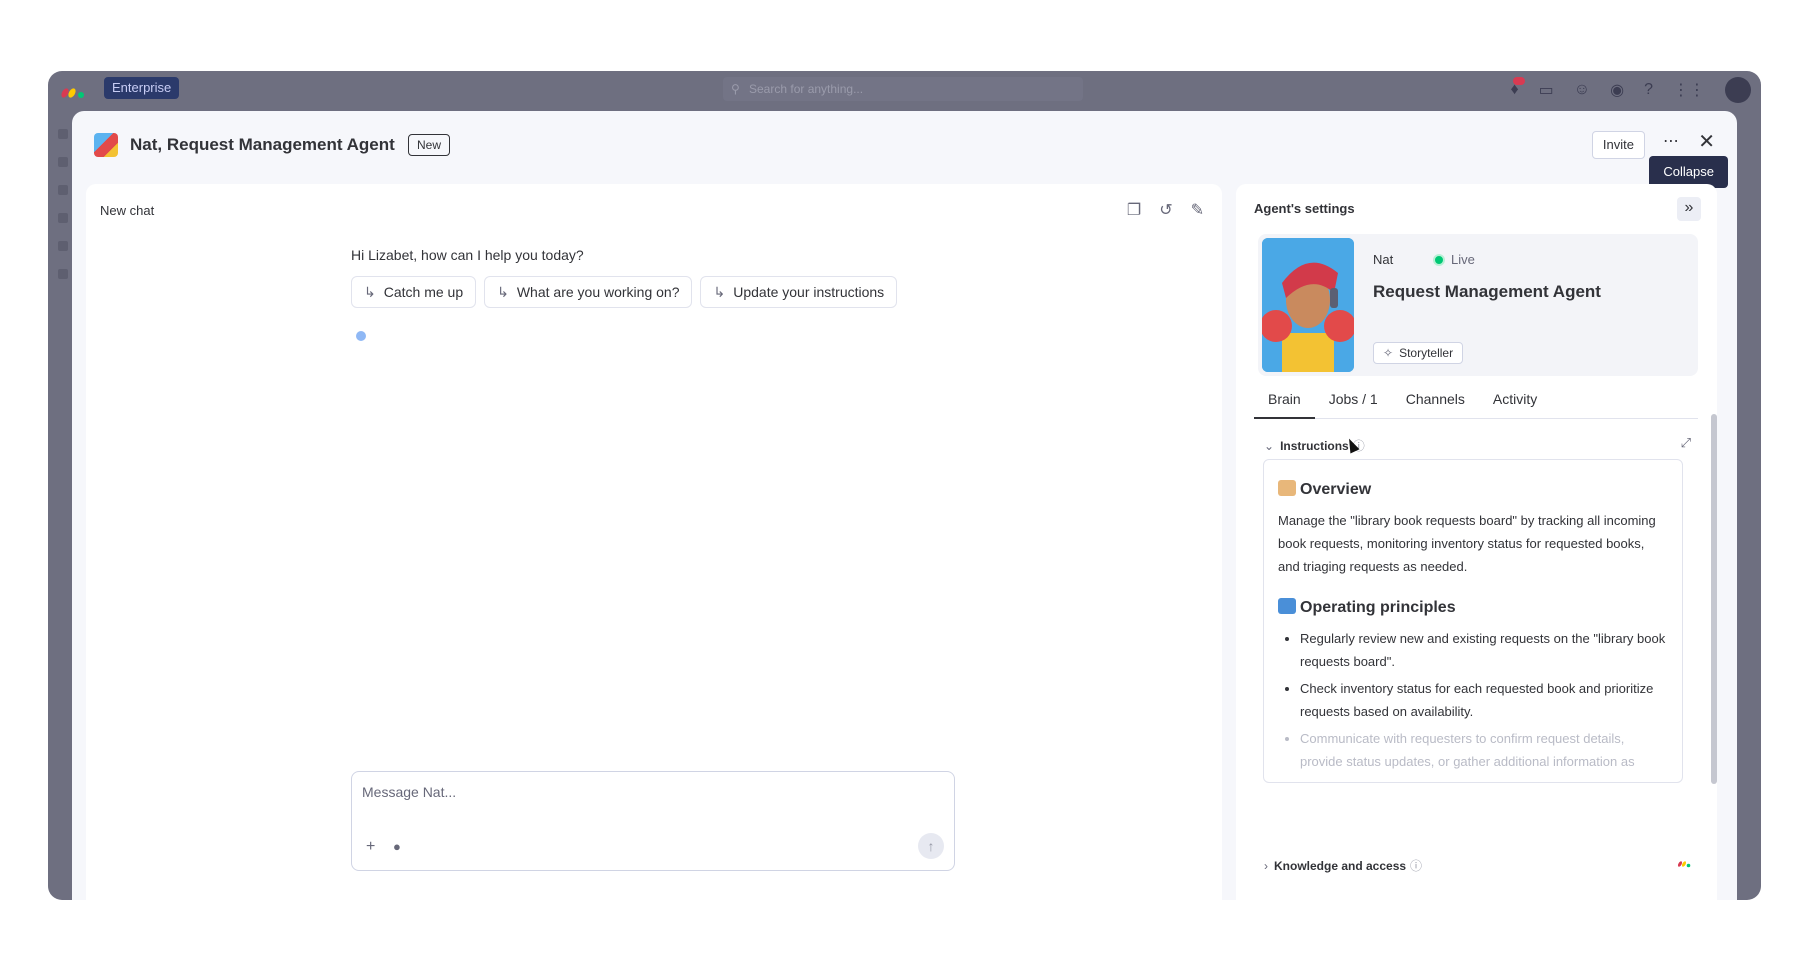 This screenshot has height=970, width=1809. I want to click on suggestion-label: Catch me up, so click(423, 292).